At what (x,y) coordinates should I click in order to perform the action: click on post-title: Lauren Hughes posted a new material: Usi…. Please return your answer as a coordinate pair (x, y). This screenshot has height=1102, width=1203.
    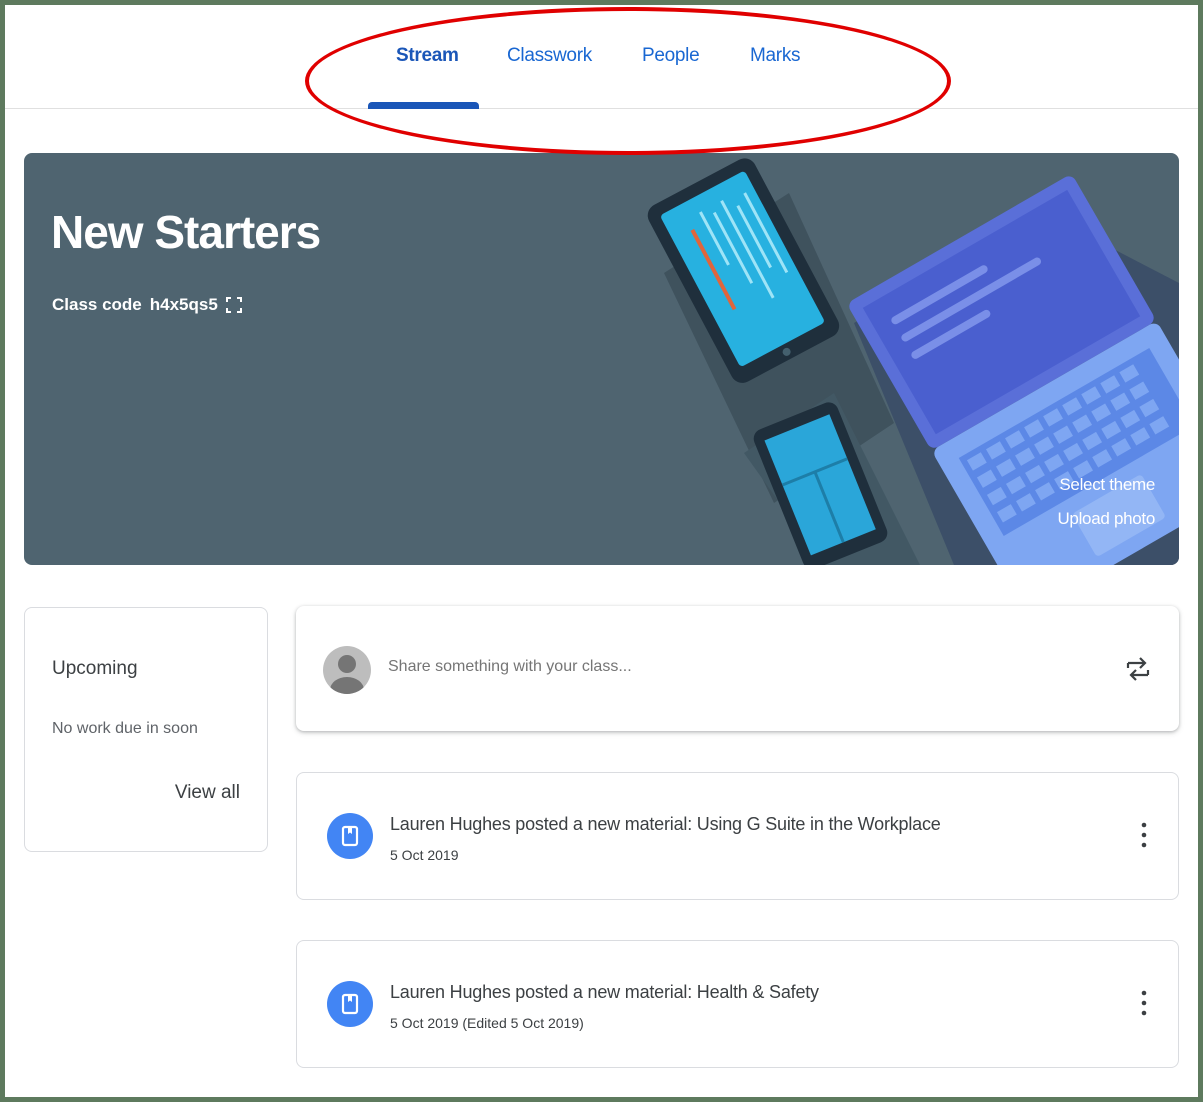
    Looking at the image, I should click on (665, 824).